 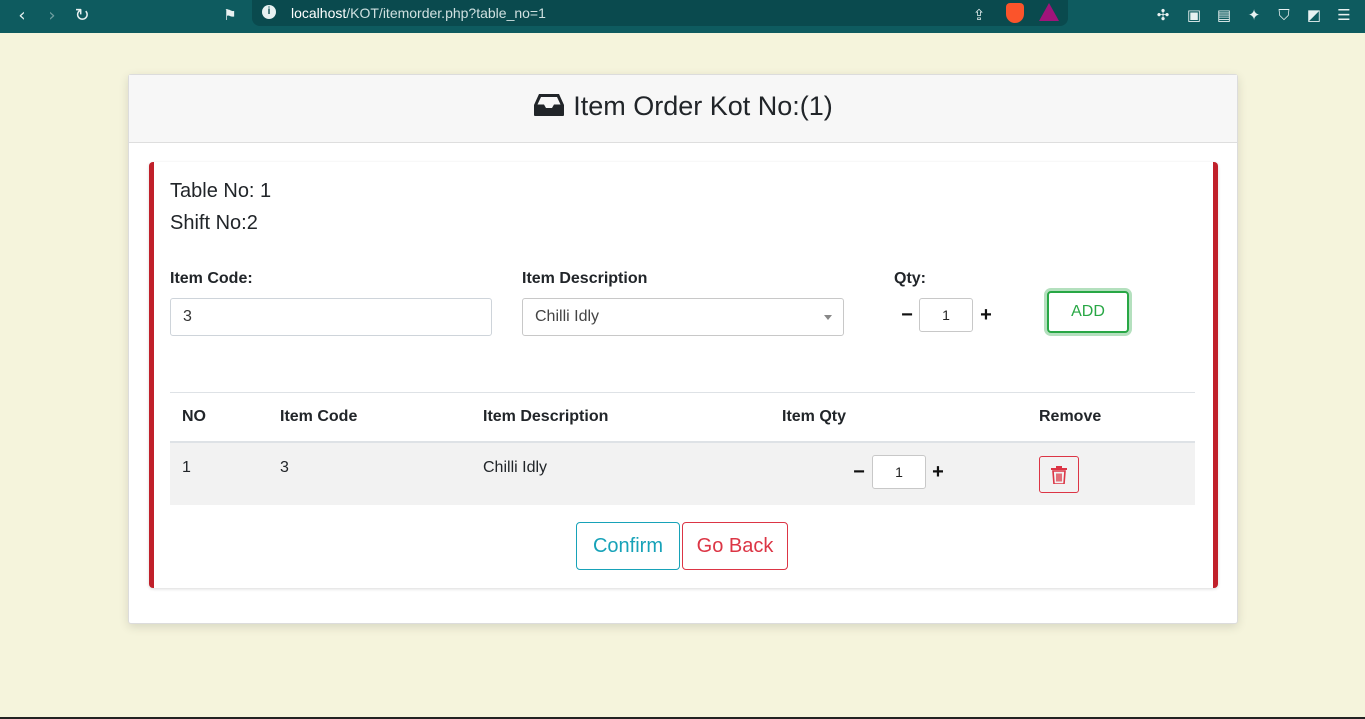 What do you see at coordinates (683, 317) in the screenshot?
I see `item-description-select: Chilli Idly` at bounding box center [683, 317].